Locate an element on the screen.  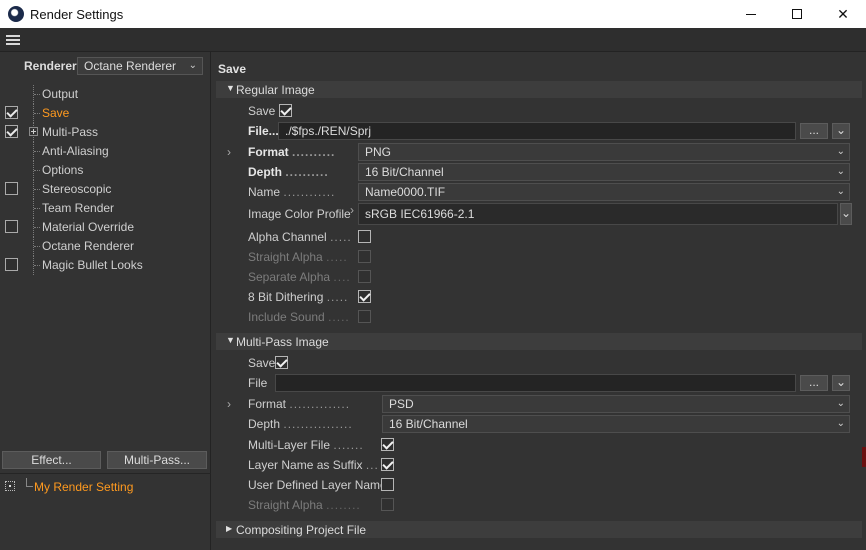
regular-name-value: Name0000.TIF is located at coordinates (405, 192).